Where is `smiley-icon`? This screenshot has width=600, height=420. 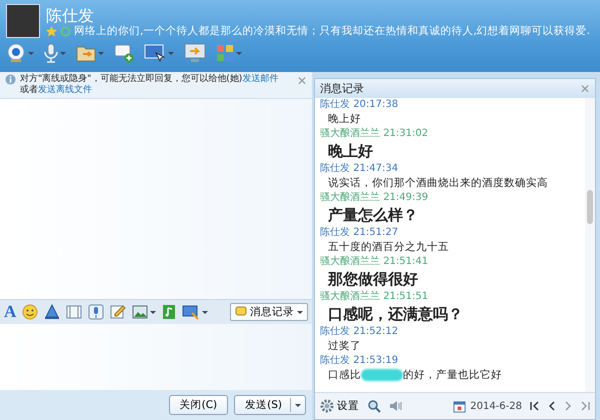
smiley-icon is located at coordinates (30, 312).